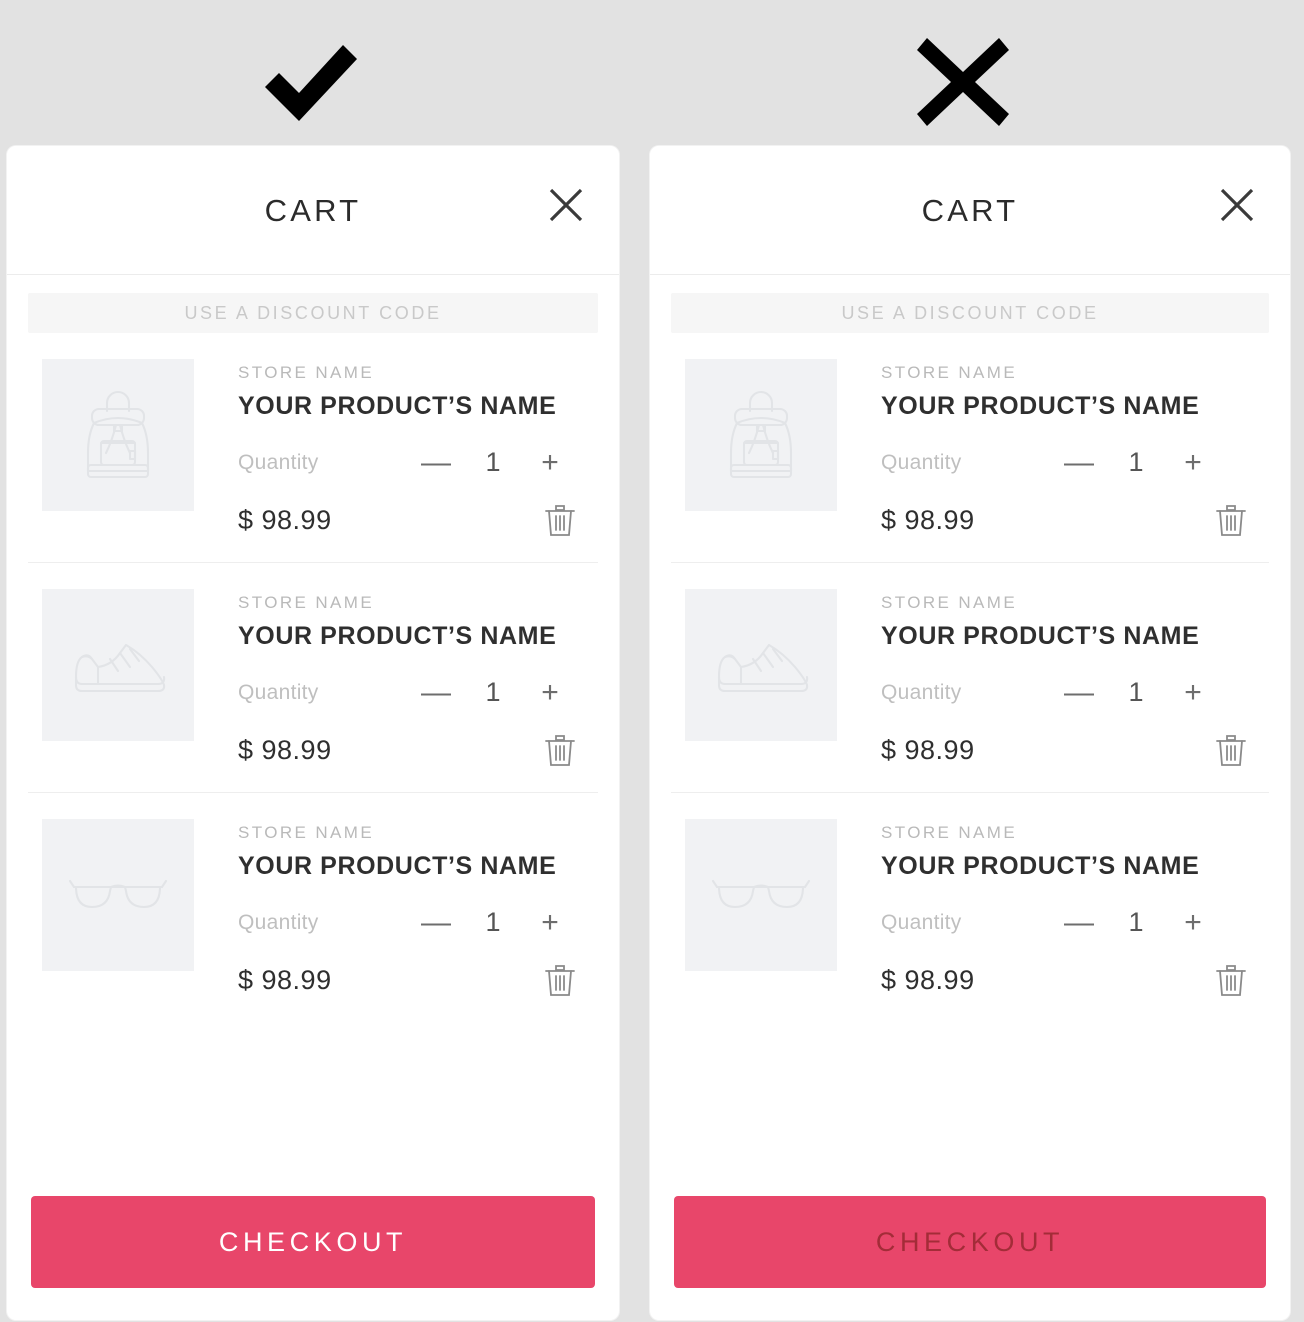  I want to click on checkout-section: CHECKOUT, so click(313, 1242).